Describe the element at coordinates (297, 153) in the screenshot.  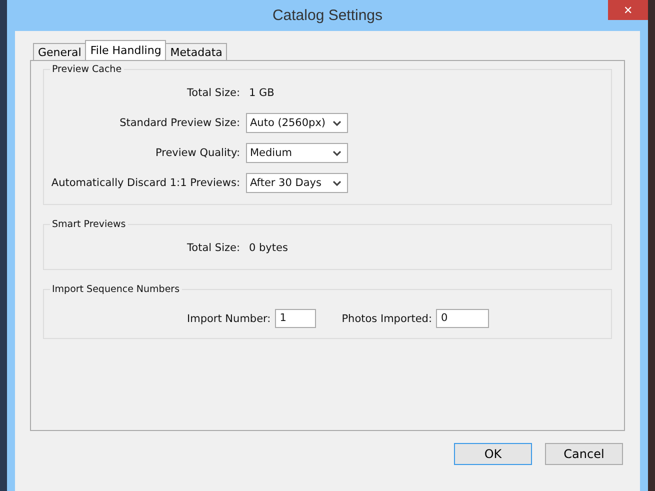
I see `dropdown: Medium` at that location.